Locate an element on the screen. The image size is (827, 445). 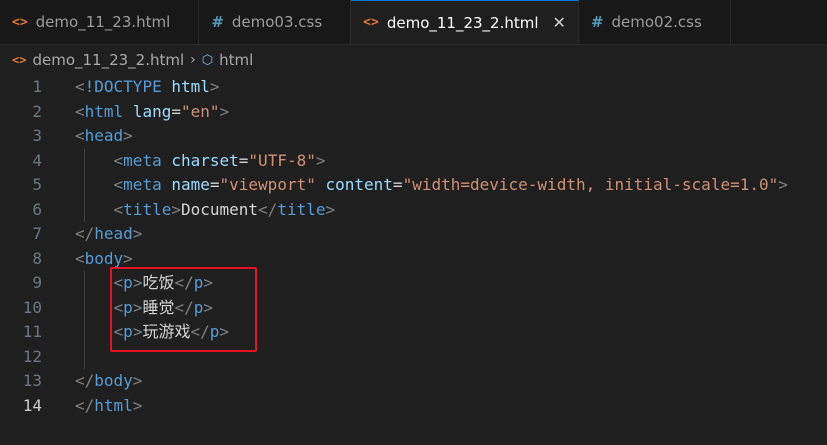
code-text: <html lang="en"> is located at coordinates (152, 112).